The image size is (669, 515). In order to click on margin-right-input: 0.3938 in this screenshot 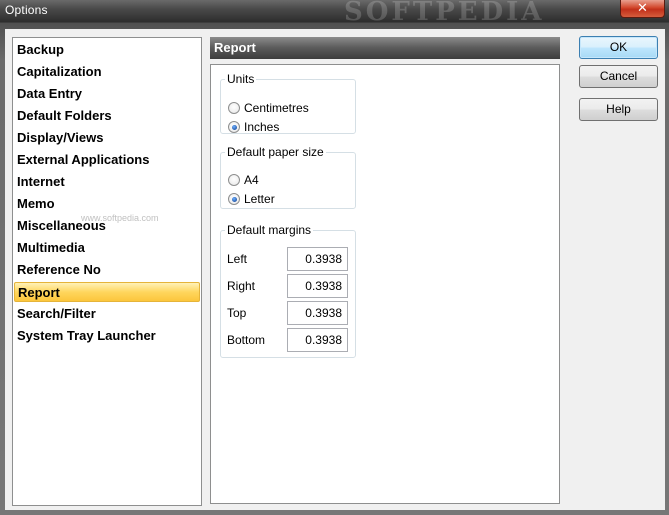, I will do `click(317, 286)`.